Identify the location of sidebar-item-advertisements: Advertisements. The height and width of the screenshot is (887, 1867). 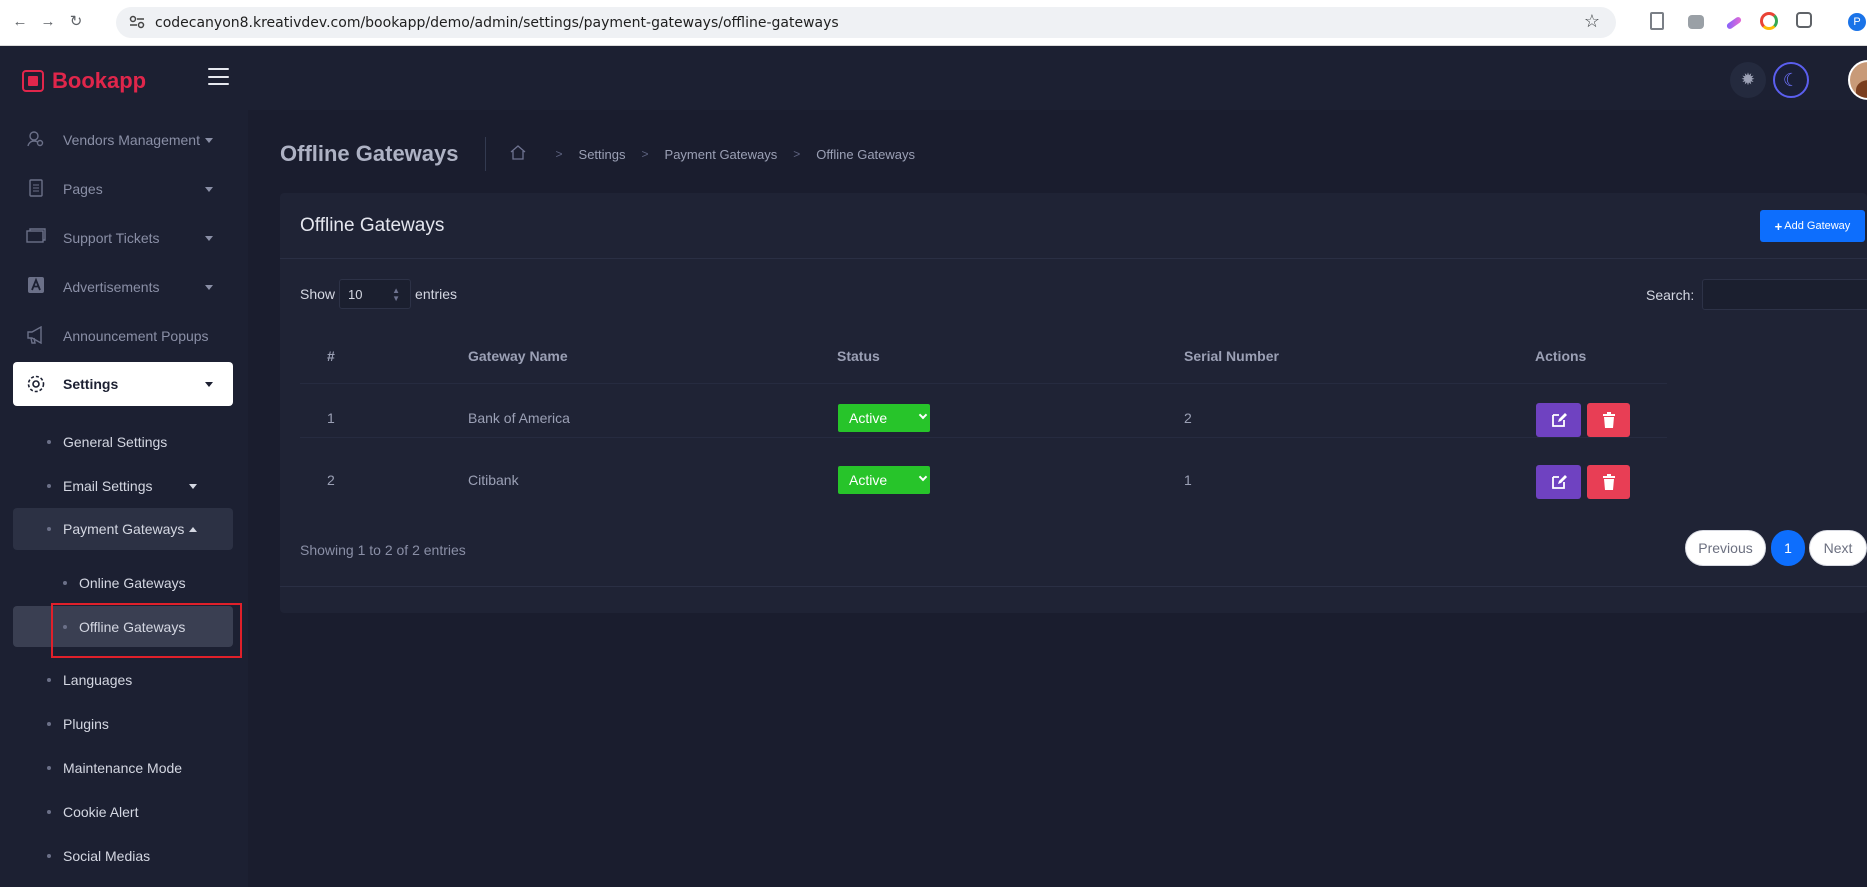
(123, 287).